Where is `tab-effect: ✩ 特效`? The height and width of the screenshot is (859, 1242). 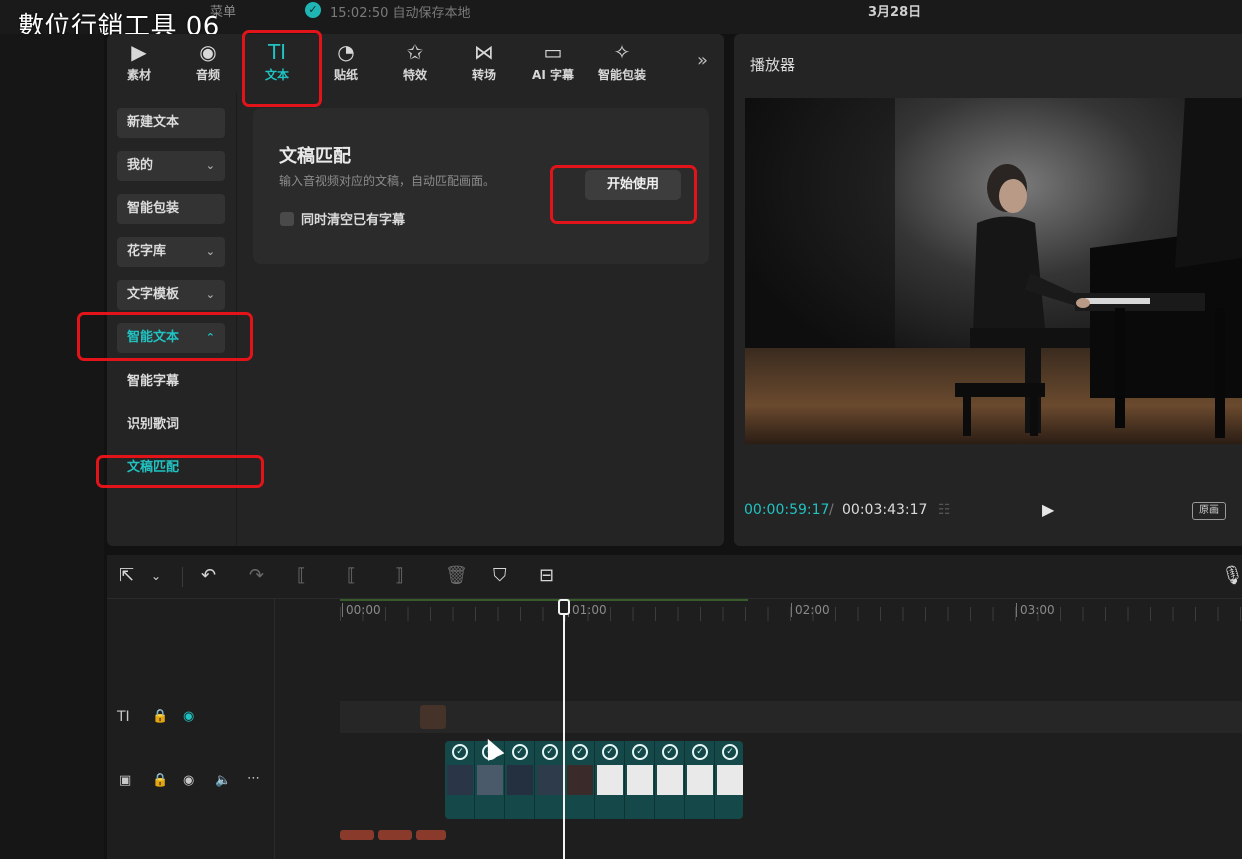 tab-effect: ✩ 特效 is located at coordinates (415, 65).